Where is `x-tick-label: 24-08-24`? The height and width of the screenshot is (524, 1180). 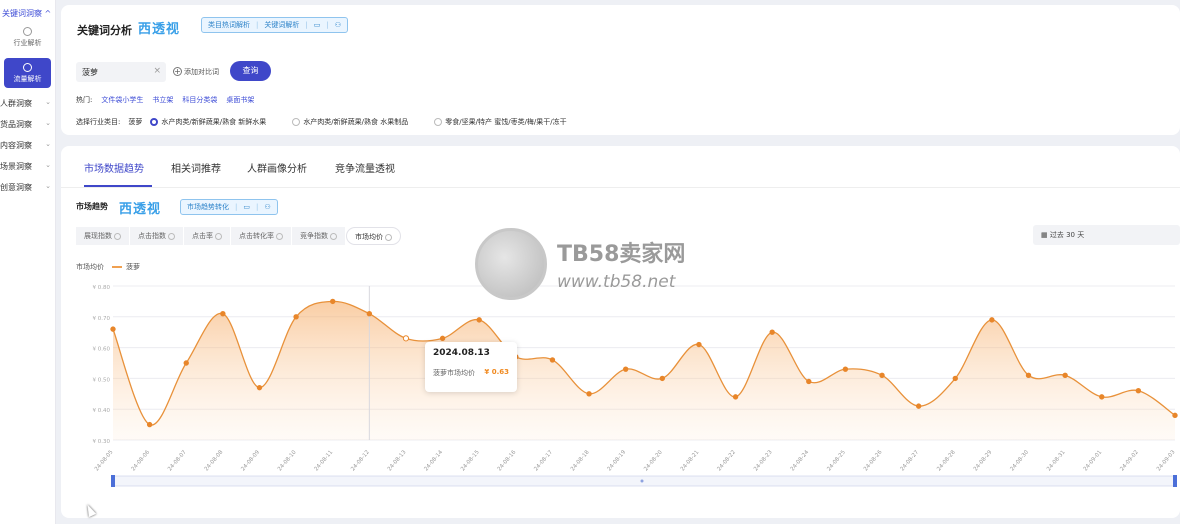
x-tick-label: 24-08-24 is located at coordinates (800, 460).